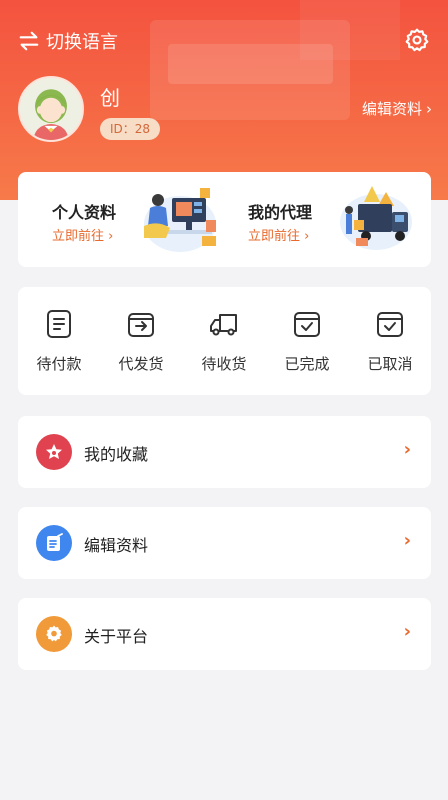 The width and height of the screenshot is (448, 800). I want to click on edit-profile-link-label: 编辑资料, so click(391, 109).